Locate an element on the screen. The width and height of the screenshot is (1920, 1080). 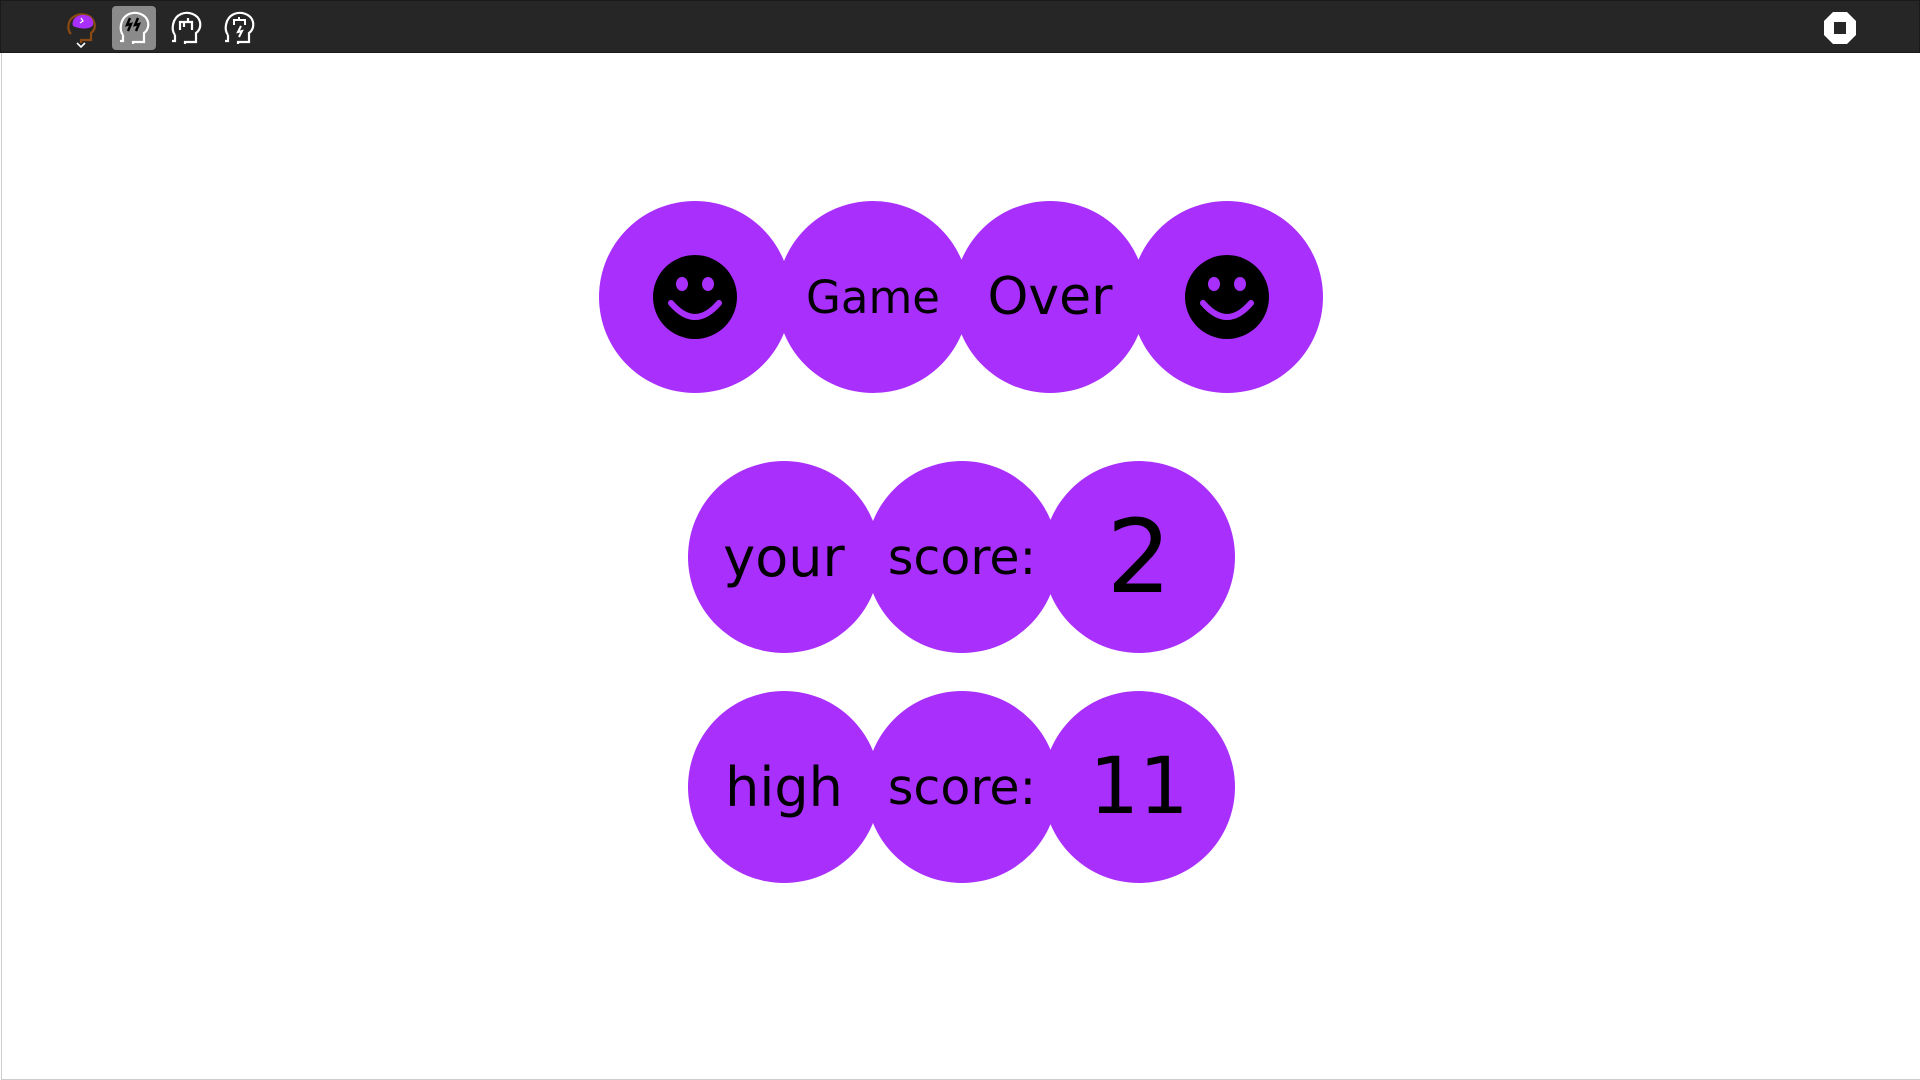
head-robot-lightning-icon is located at coordinates (239, 27).